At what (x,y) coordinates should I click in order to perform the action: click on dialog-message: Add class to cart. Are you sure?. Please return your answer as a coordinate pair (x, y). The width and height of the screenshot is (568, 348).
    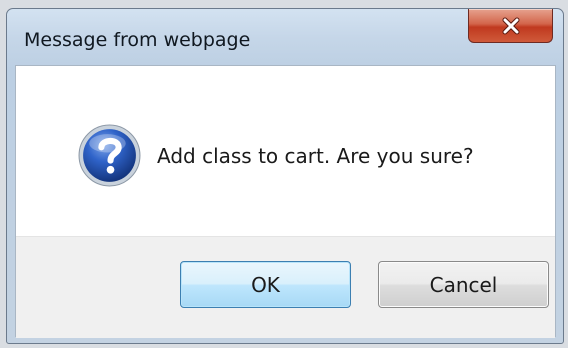
    Looking at the image, I should click on (315, 156).